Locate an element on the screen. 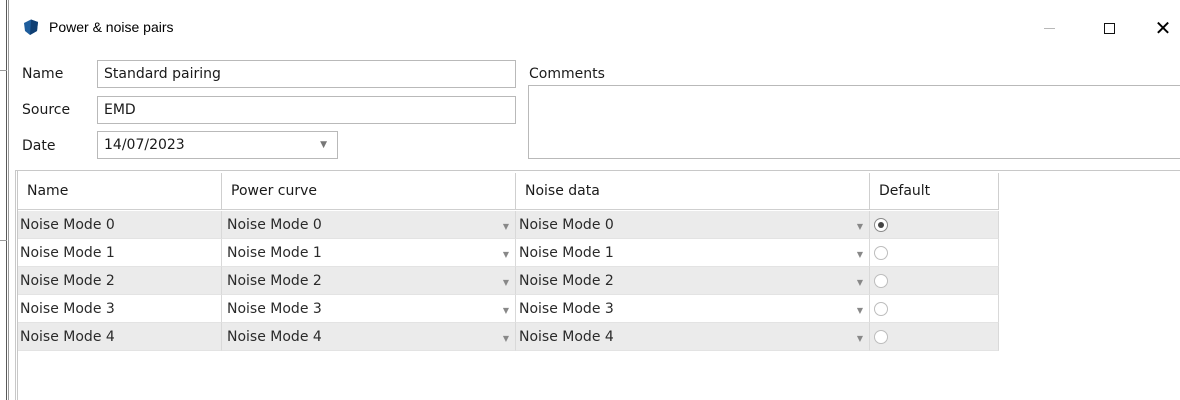  cell-power-curve-value: Noise Mode 2 is located at coordinates (274, 280).